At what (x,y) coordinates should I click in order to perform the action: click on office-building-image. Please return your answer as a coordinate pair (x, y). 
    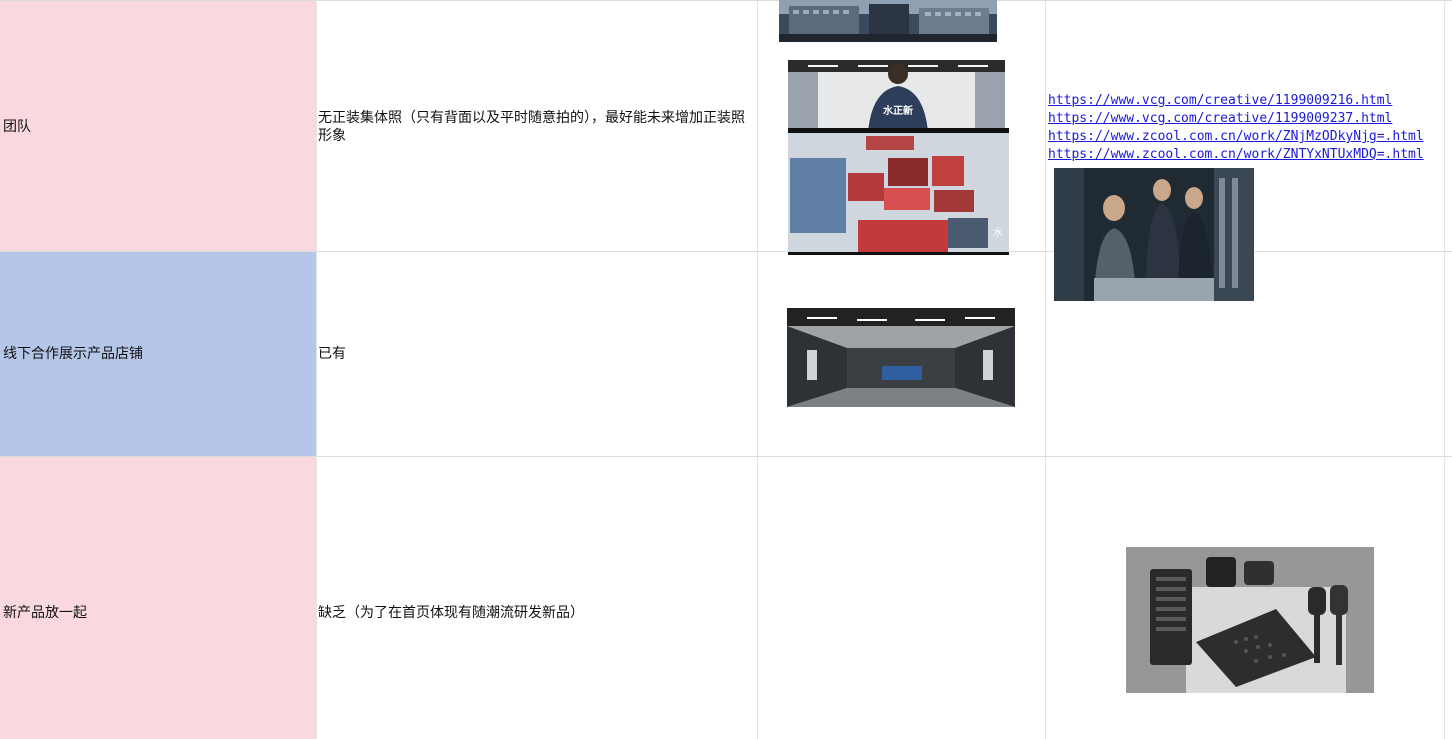
    Looking at the image, I should click on (888, 21).